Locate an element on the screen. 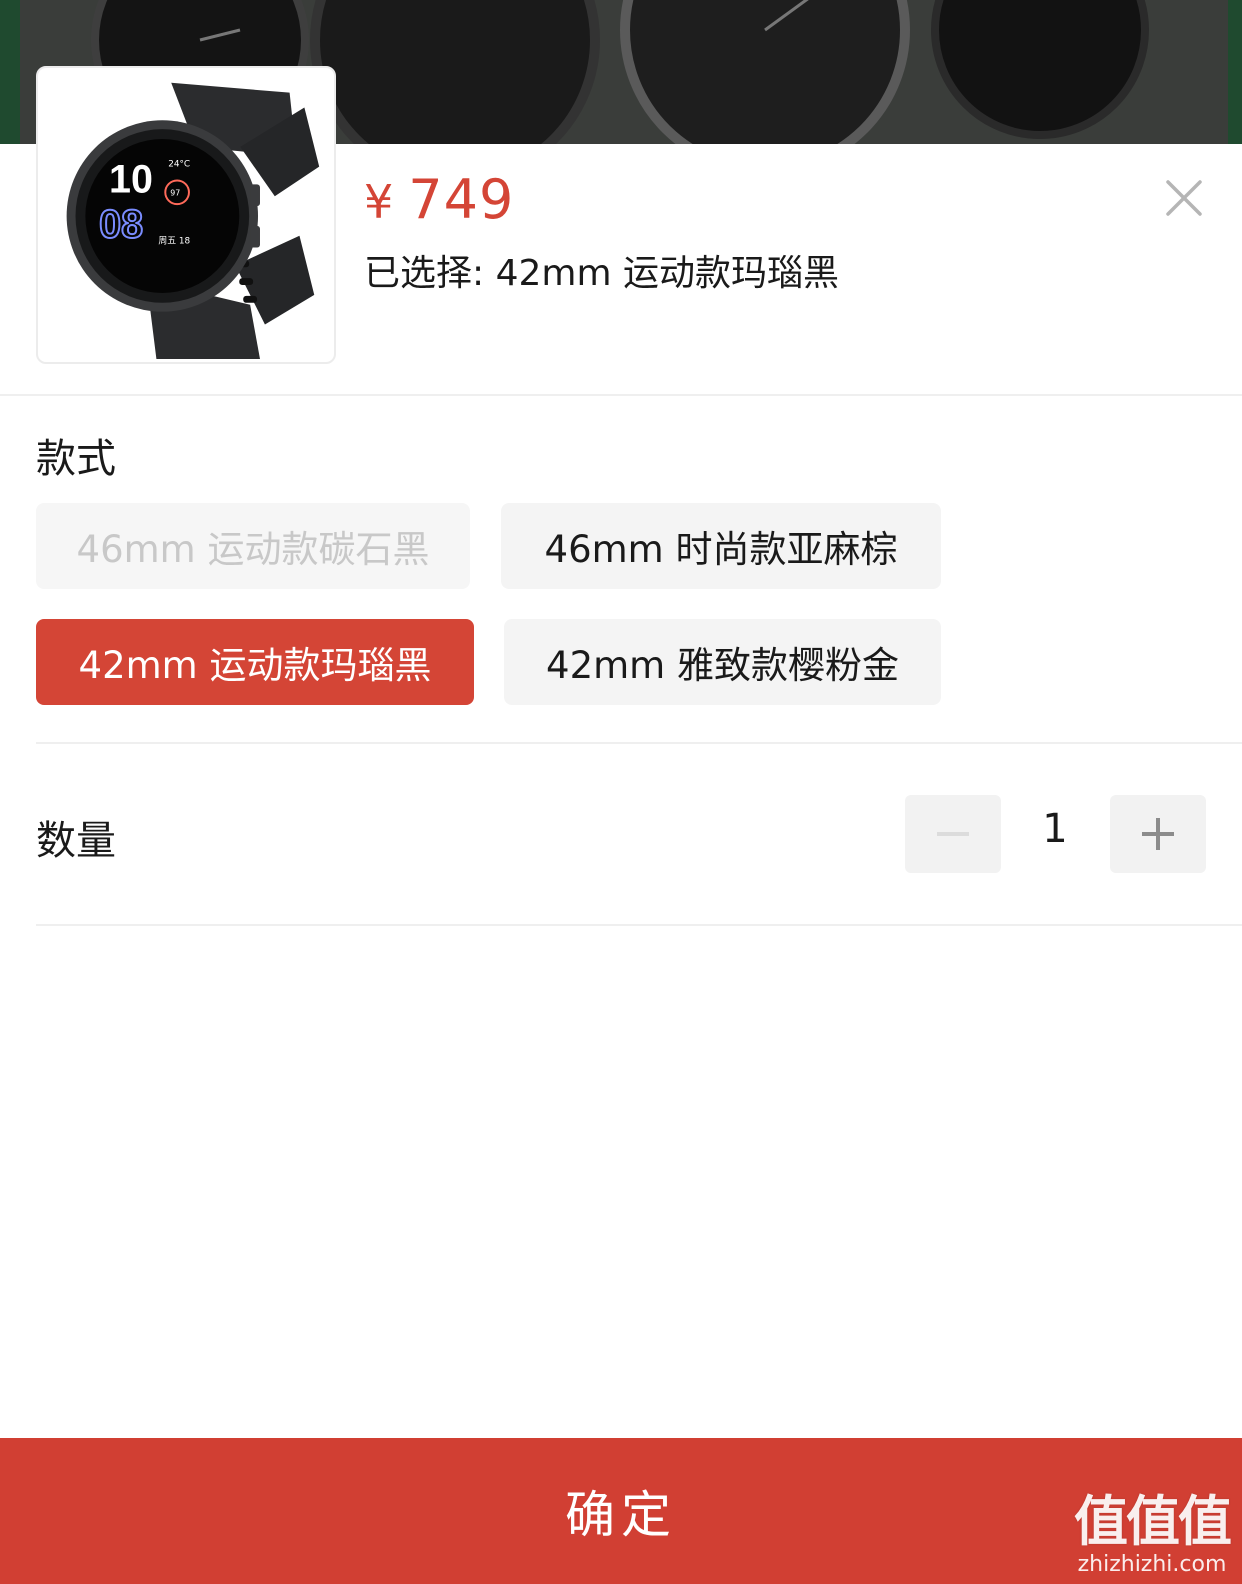 The image size is (1242, 1584). quantity-decrease-button is located at coordinates (953, 834).